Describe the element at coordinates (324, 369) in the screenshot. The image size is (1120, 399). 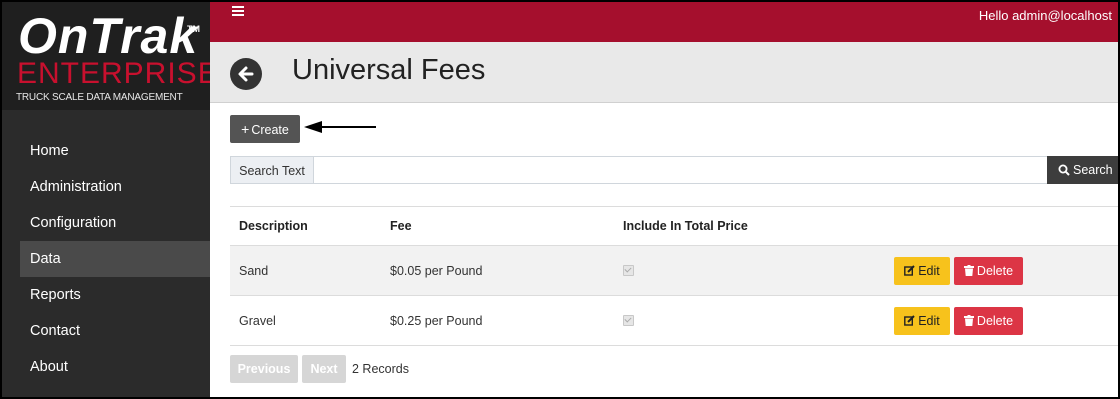
I see `next-page-button: Next` at that location.